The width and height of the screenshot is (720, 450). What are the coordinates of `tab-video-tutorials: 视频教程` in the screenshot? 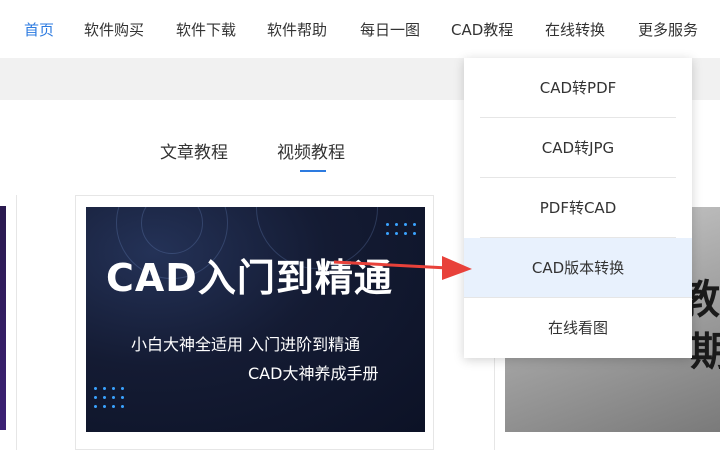 It's located at (311, 150).